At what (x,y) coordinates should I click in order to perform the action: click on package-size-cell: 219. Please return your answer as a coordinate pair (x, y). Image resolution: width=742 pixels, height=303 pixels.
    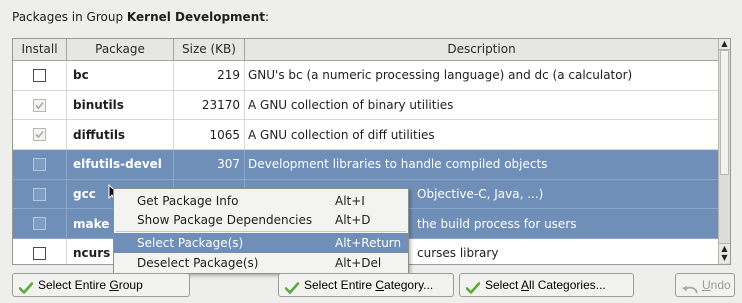
    Looking at the image, I should click on (209, 75).